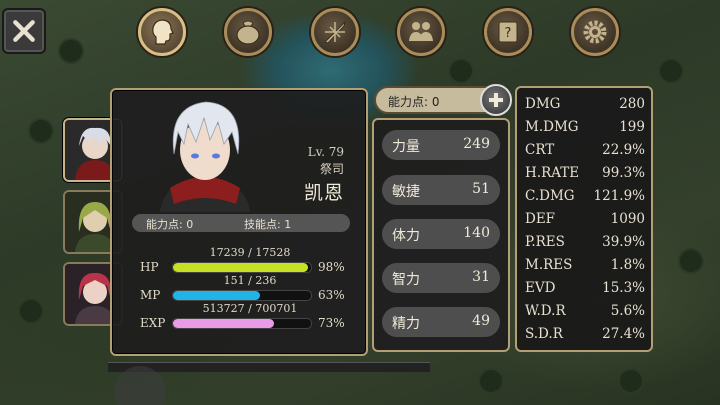 This screenshot has height=405, width=720. Describe the element at coordinates (250, 317) in the screenshot. I see `exp-bar: 513727 / 700701 EXP 73%` at that location.